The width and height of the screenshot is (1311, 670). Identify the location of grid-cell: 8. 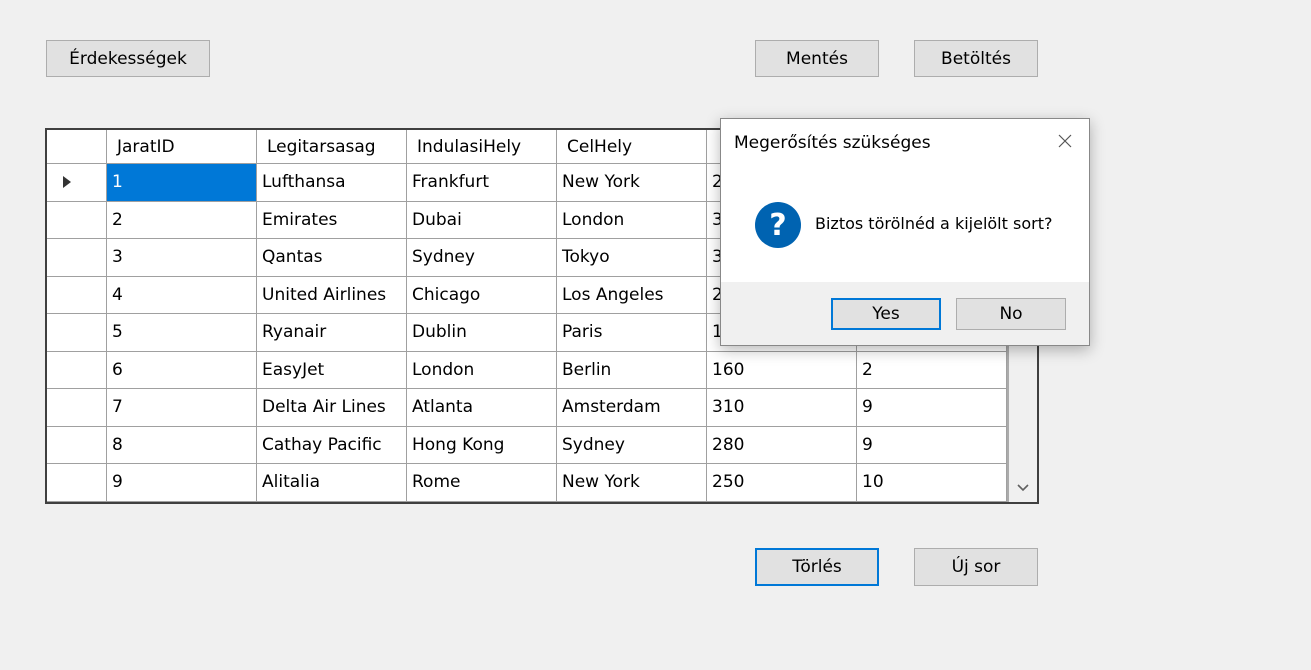
(182, 445).